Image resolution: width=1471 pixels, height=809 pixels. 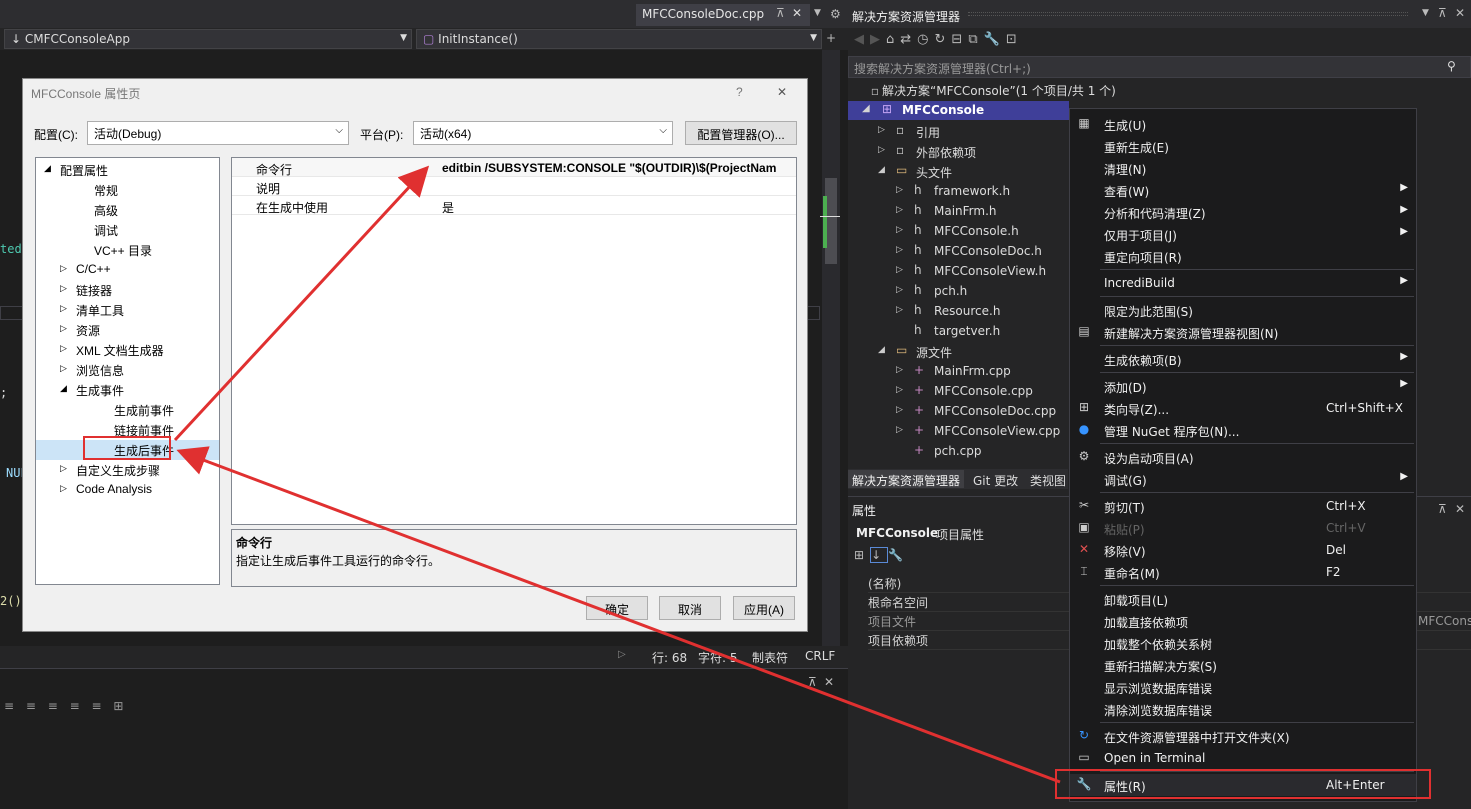 What do you see at coordinates (1243, 124) in the screenshot?
I see `menu-item: ▦ 生成(U)` at bounding box center [1243, 124].